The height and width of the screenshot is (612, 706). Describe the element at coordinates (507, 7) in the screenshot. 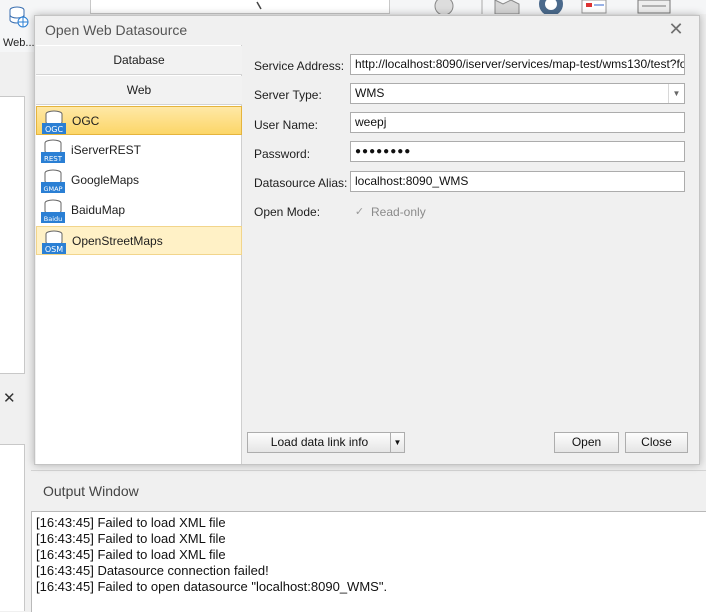

I see `map-icon` at that location.